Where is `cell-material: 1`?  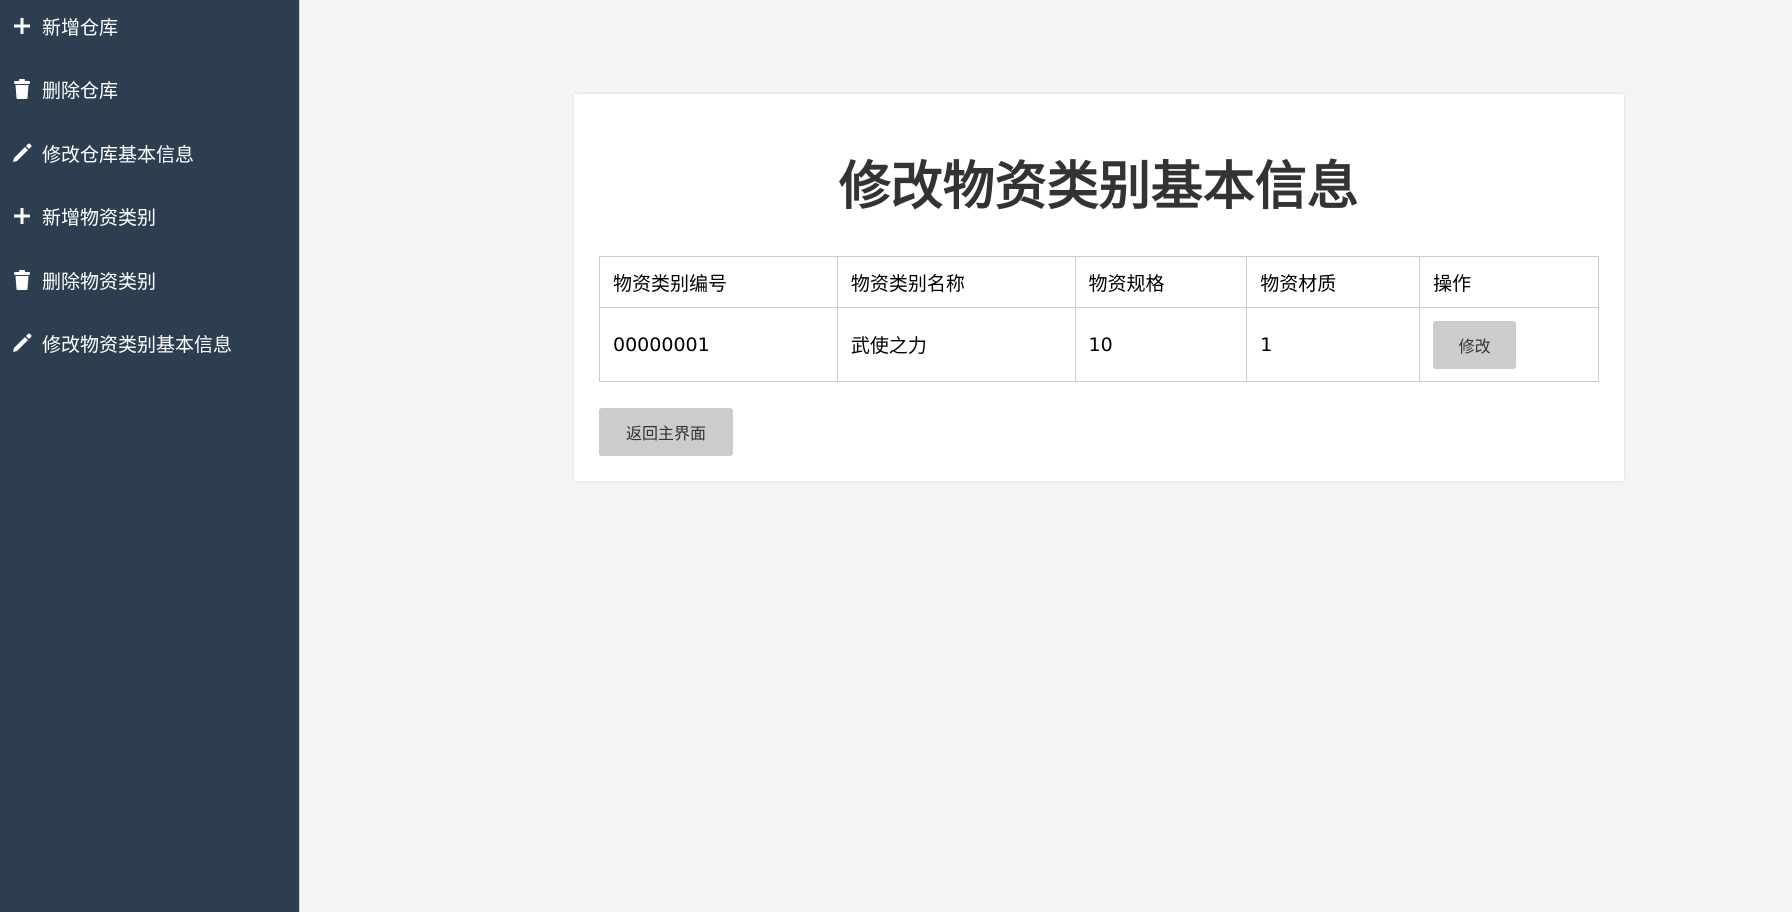 cell-material: 1 is located at coordinates (1333, 344).